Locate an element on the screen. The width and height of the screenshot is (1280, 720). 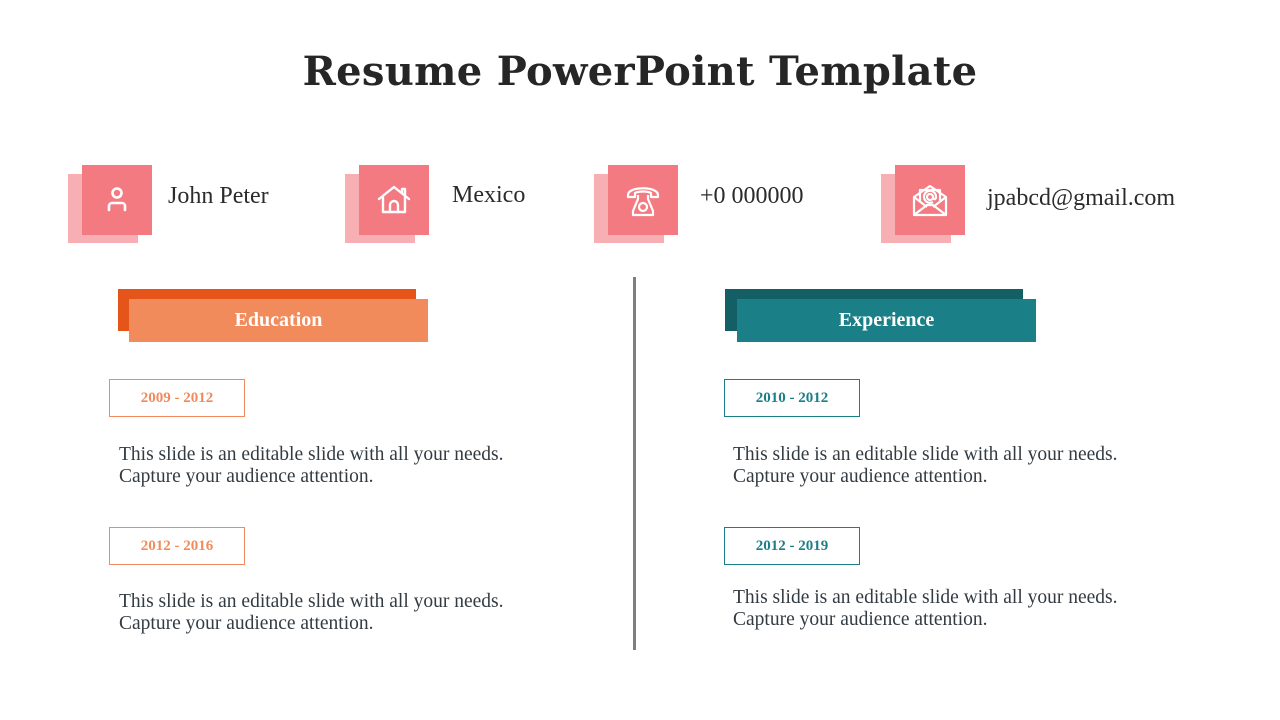
email-icon is located at coordinates (930, 200).